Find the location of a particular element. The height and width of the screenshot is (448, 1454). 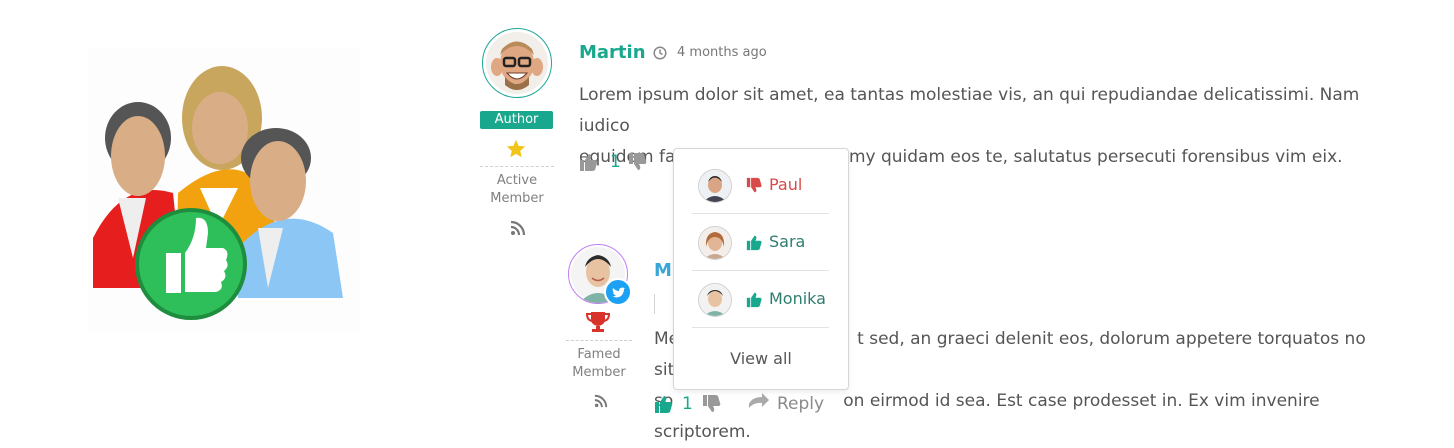

member-rank: Famed Member is located at coordinates (599, 363).